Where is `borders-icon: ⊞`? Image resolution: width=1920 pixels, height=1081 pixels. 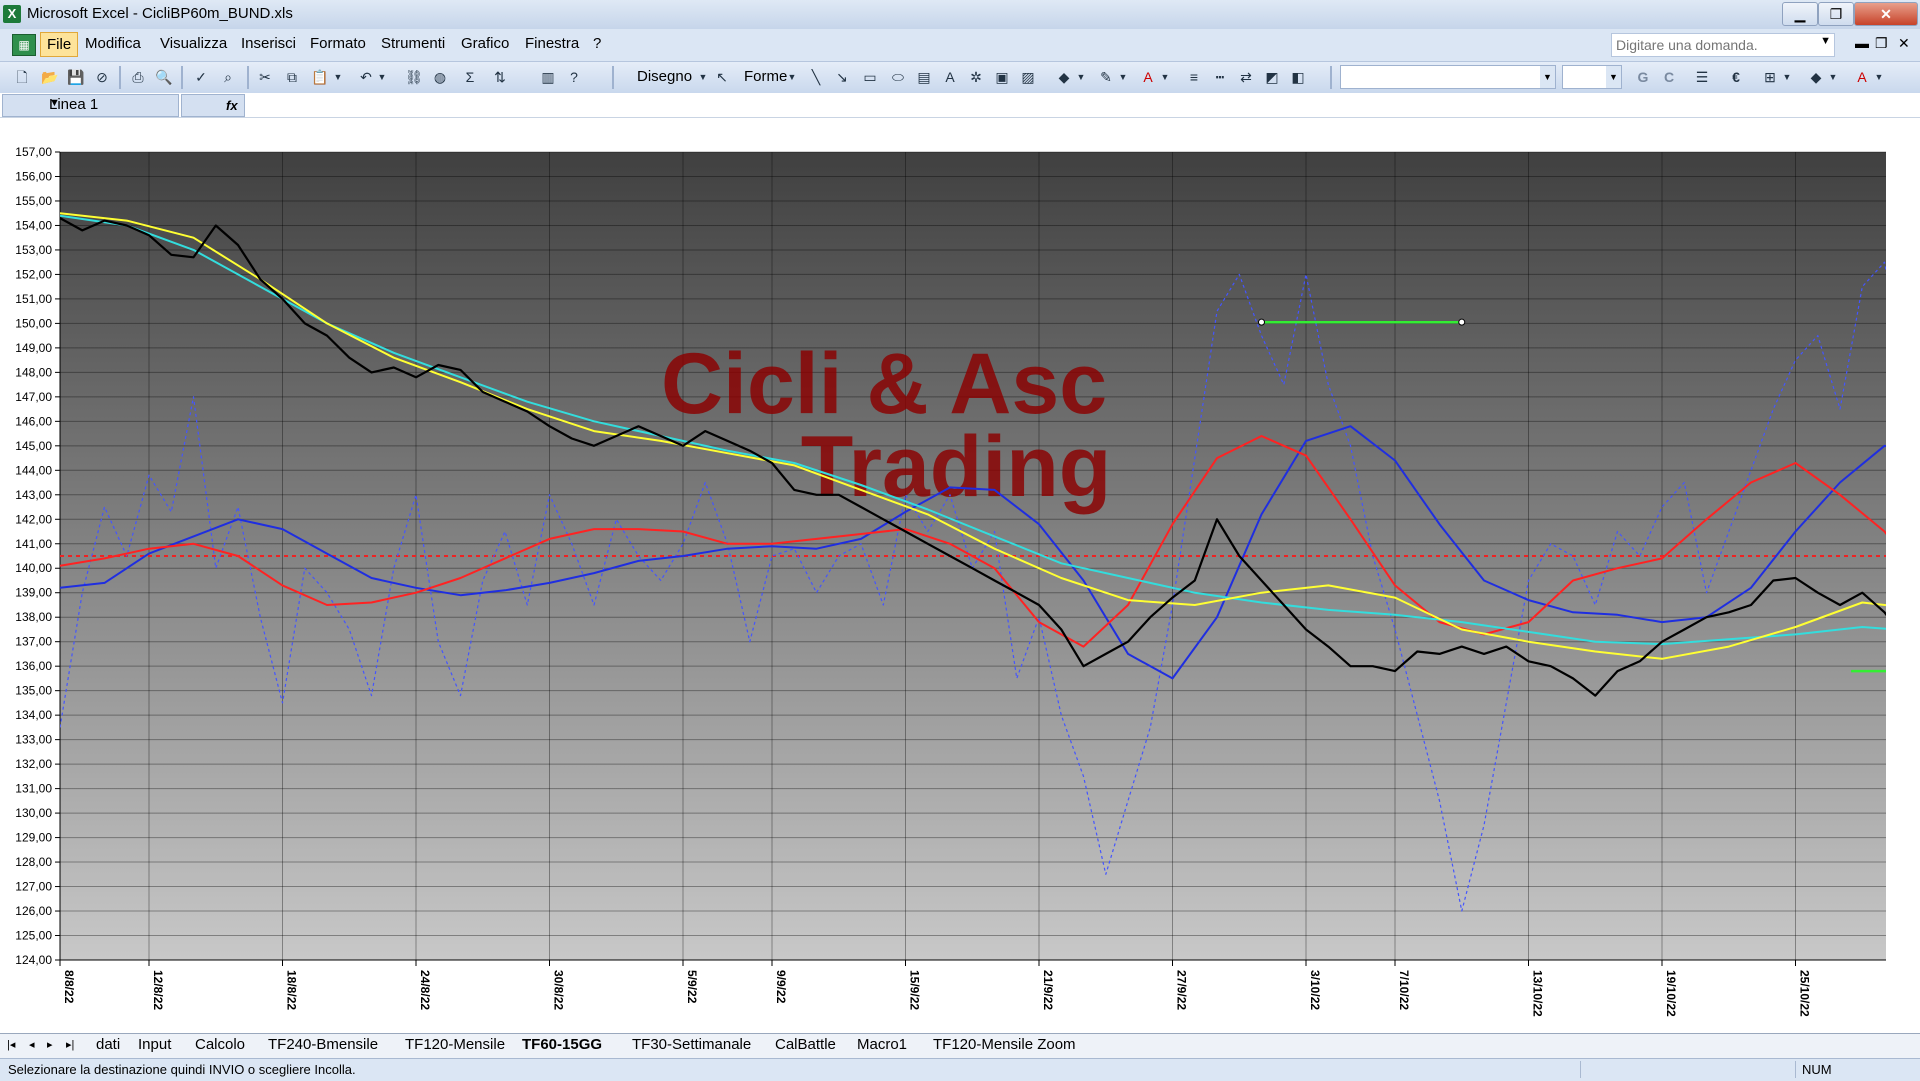
borders-icon: ⊞ is located at coordinates (1770, 77).